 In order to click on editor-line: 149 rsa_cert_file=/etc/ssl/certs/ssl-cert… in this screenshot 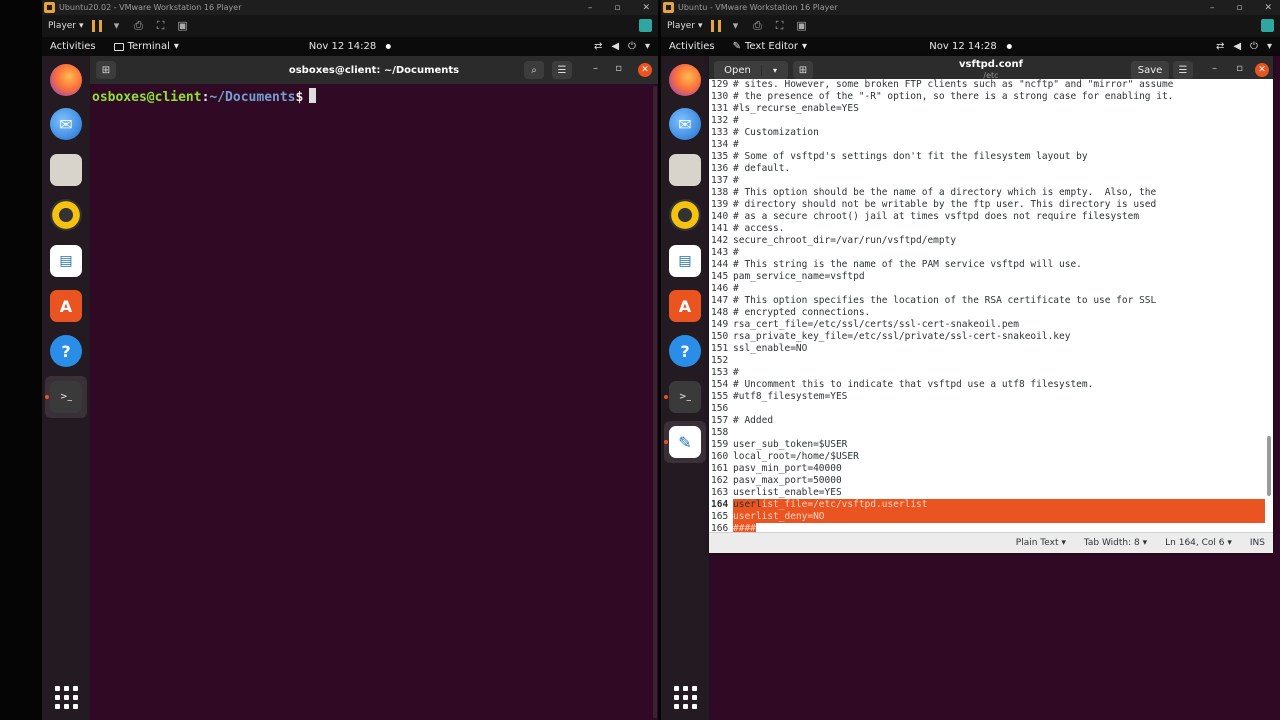, I will do `click(991, 325)`.